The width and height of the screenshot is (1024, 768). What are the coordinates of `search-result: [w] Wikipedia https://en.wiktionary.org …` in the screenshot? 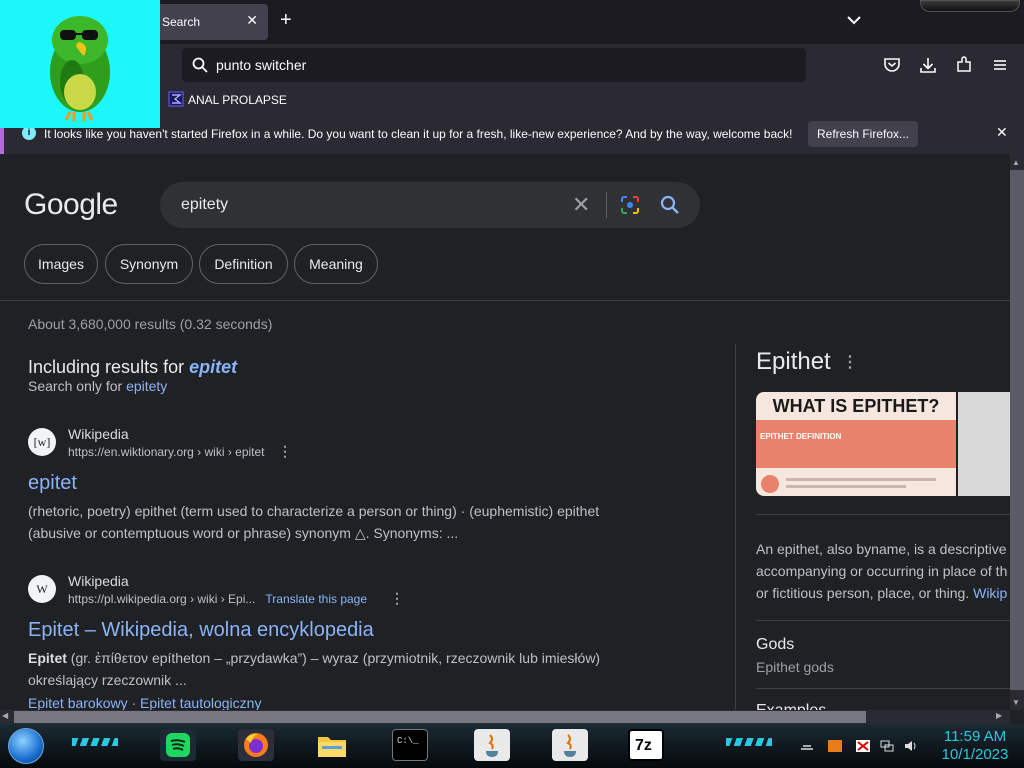 It's located at (338, 486).